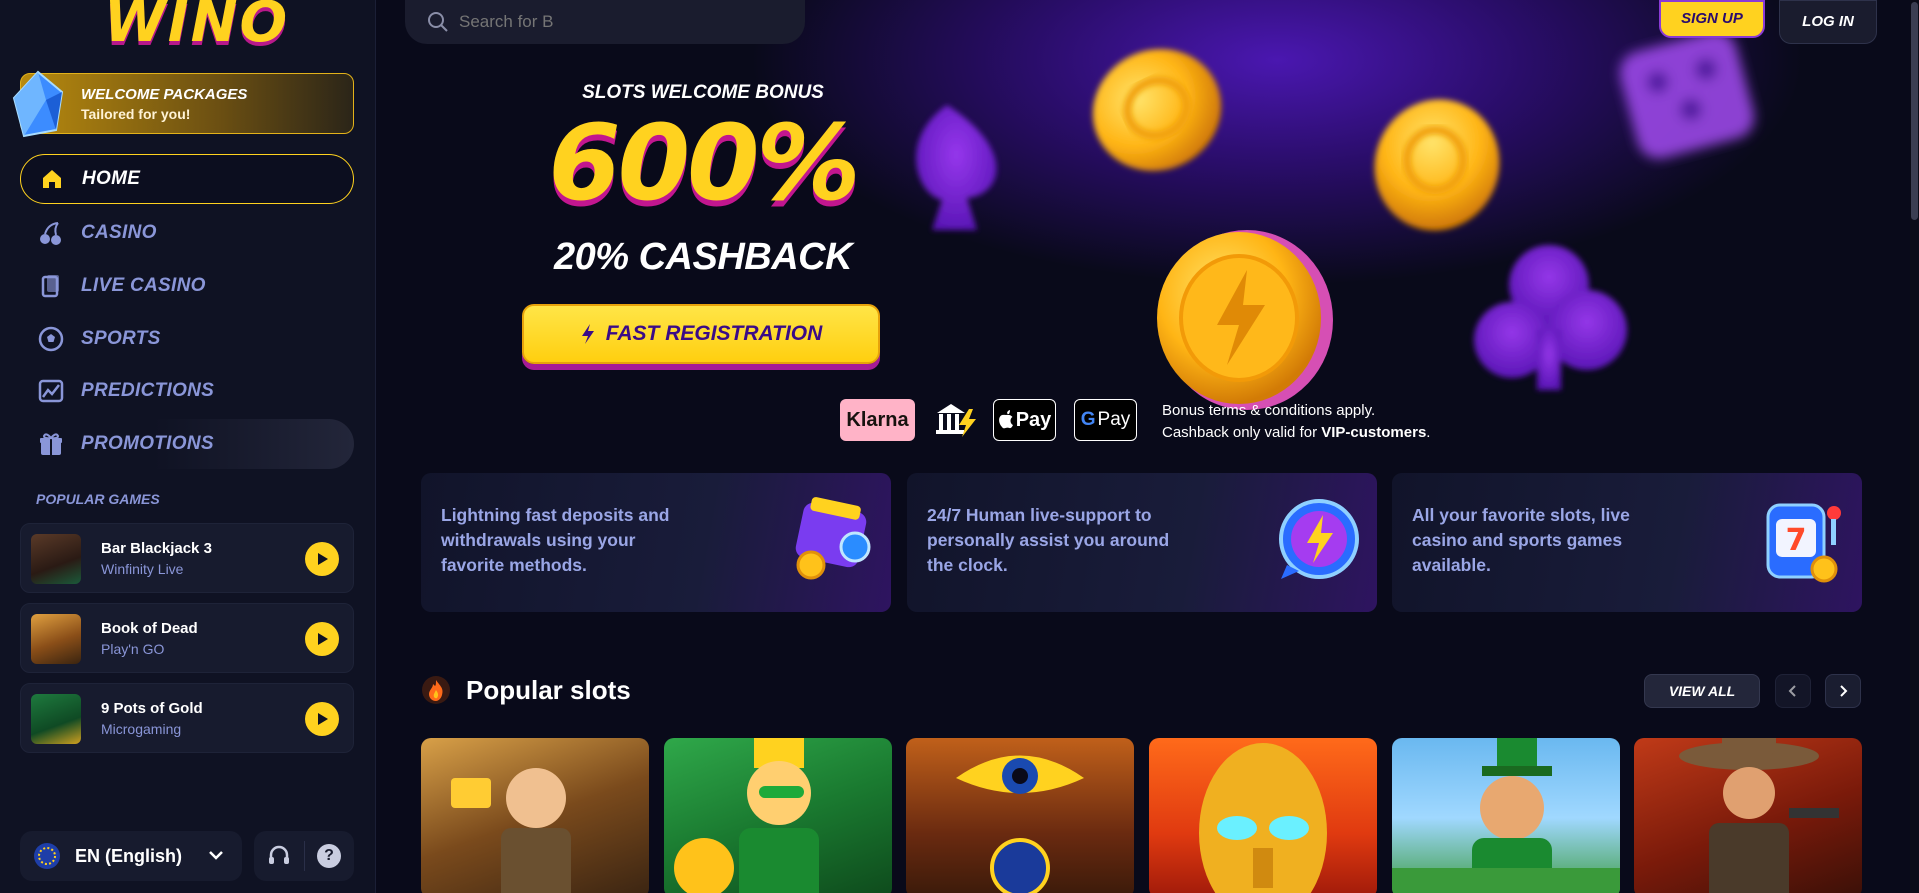 The image size is (1919, 893). What do you see at coordinates (1796, 540) in the screenshot?
I see `svg-text: 7` at bounding box center [1796, 540].